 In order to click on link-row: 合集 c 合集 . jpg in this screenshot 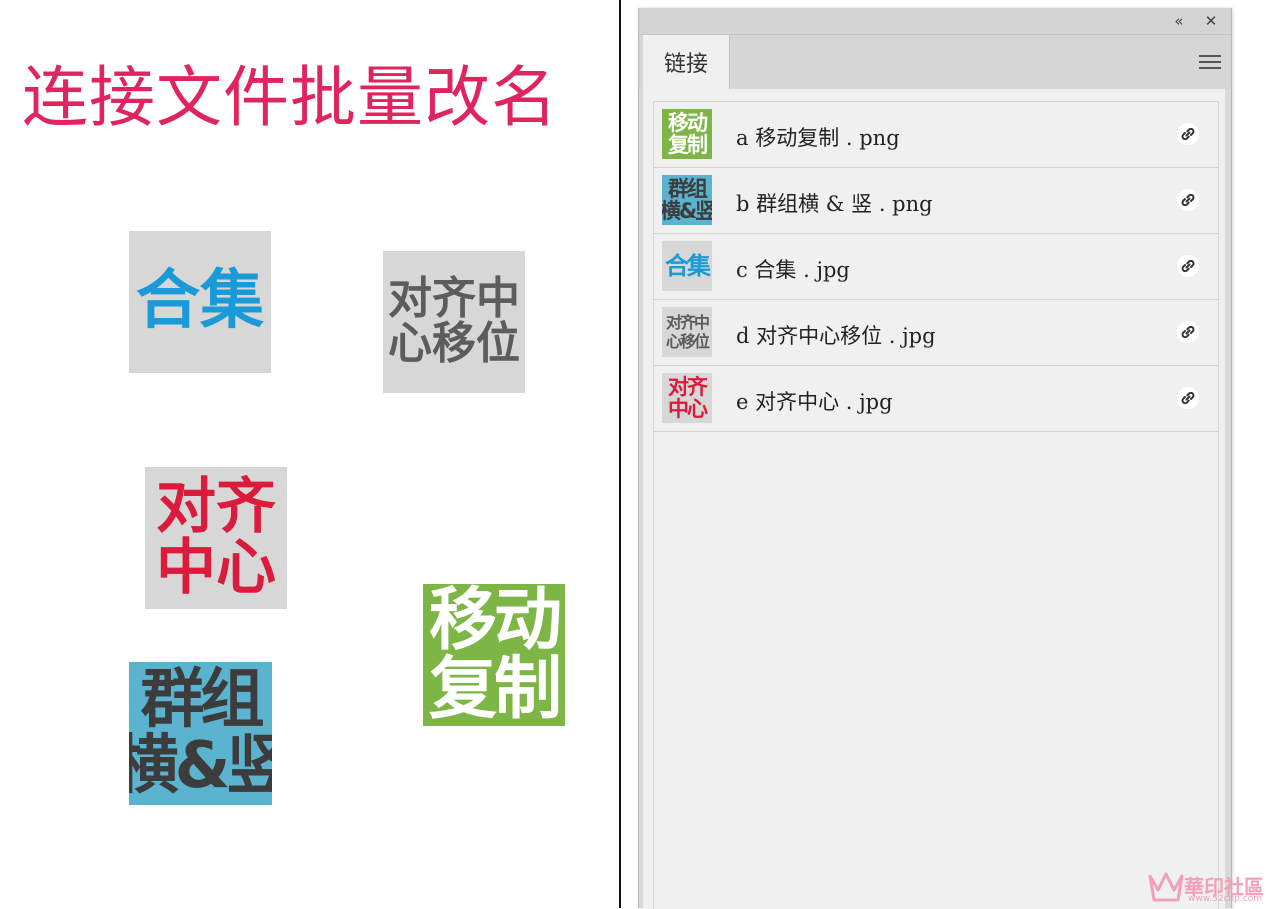, I will do `click(936, 267)`.